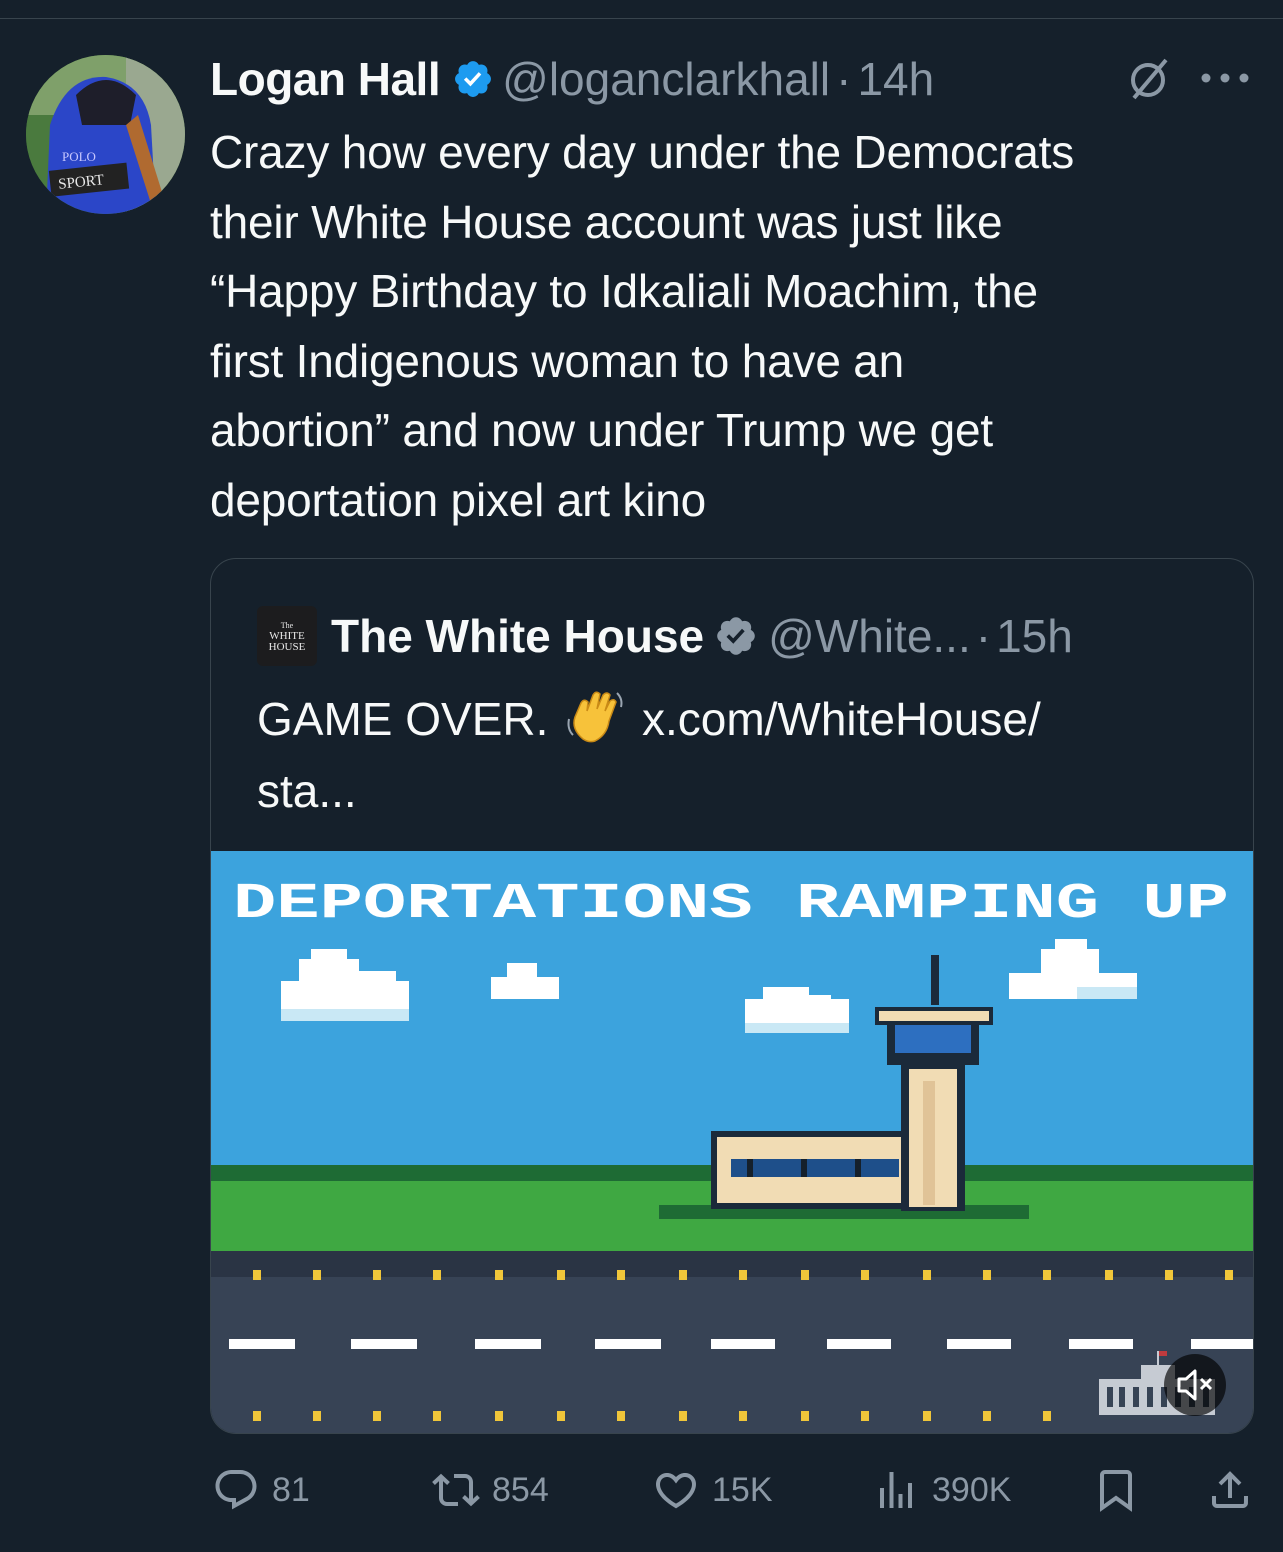 The width and height of the screenshot is (1283, 1552). I want to click on svg-text: POLO, so click(79, 156).